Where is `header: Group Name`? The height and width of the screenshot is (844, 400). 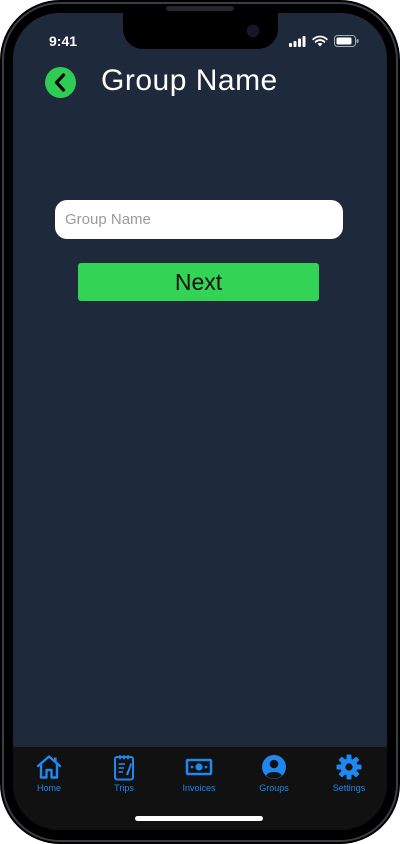 header: Group Name is located at coordinates (200, 83).